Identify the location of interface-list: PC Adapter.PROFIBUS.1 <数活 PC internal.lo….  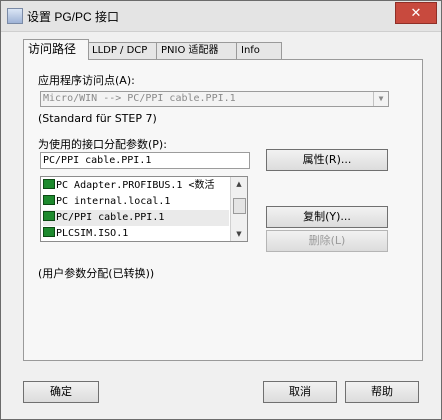
(144, 209).